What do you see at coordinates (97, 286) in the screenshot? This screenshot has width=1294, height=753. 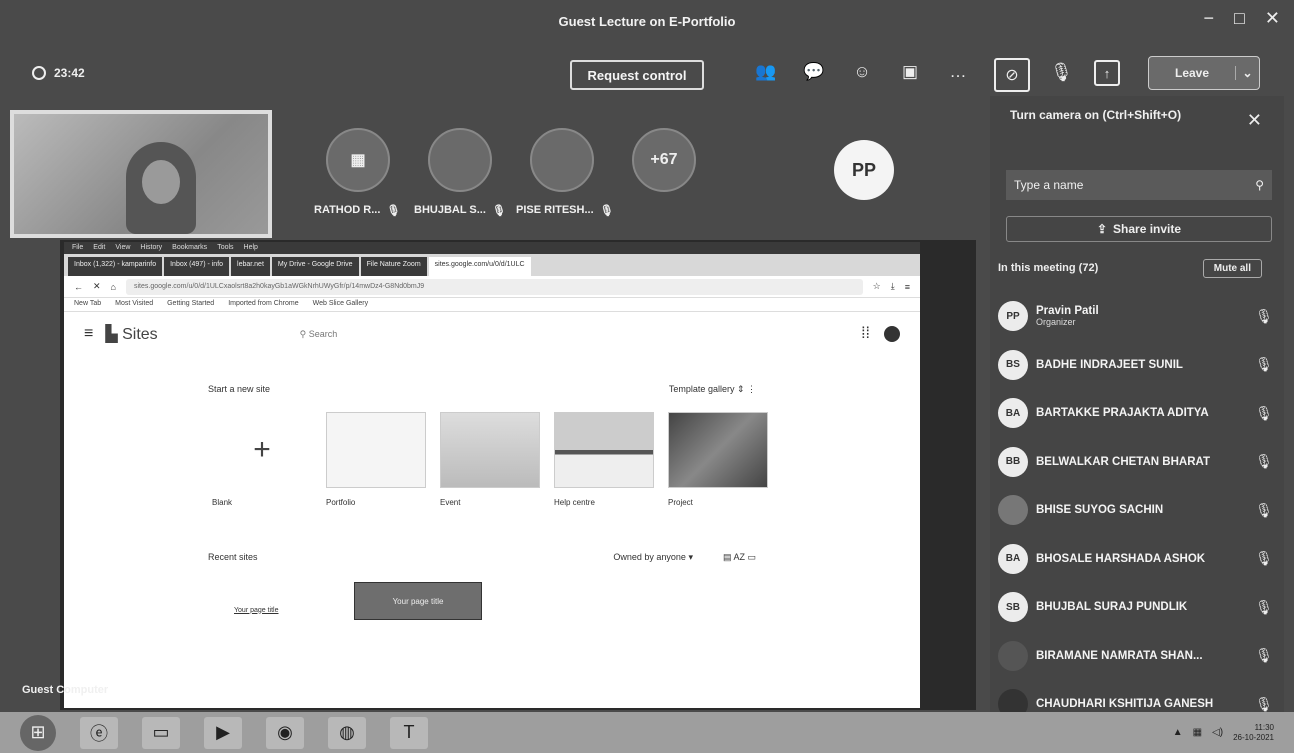 I see `close-page-icon: ✕` at bounding box center [97, 286].